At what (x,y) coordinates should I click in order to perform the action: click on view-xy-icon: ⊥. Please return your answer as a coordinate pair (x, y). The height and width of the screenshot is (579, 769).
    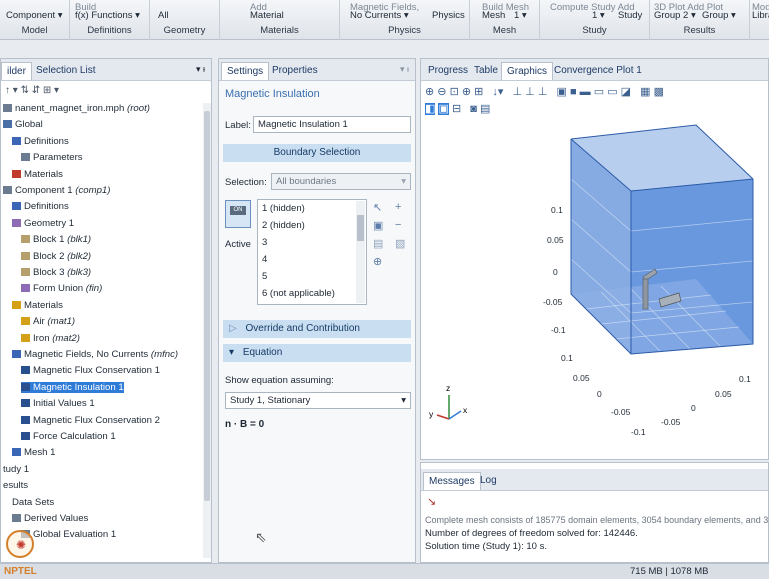
    Looking at the image, I should click on (518, 92).